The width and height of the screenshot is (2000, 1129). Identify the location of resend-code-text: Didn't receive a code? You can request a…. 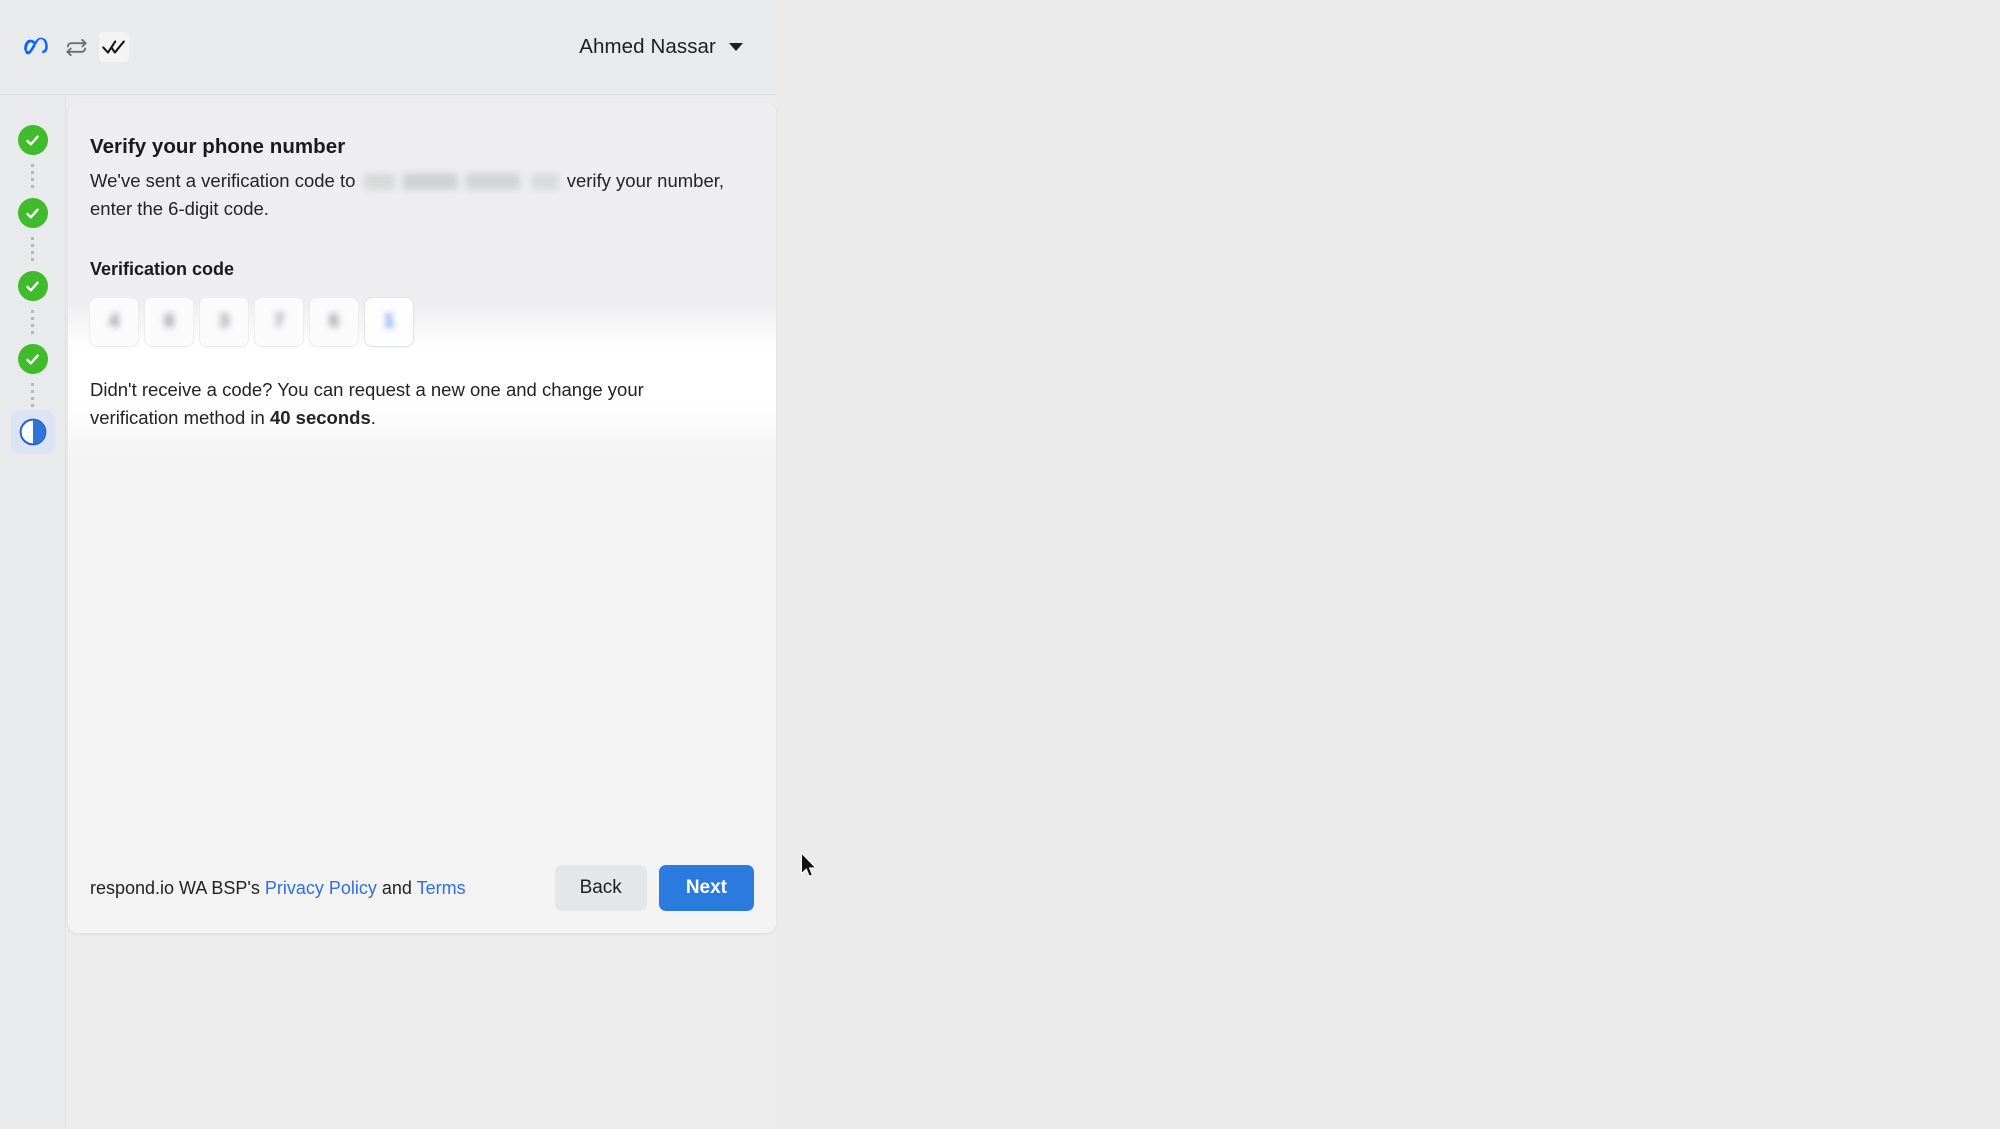
(390, 404).